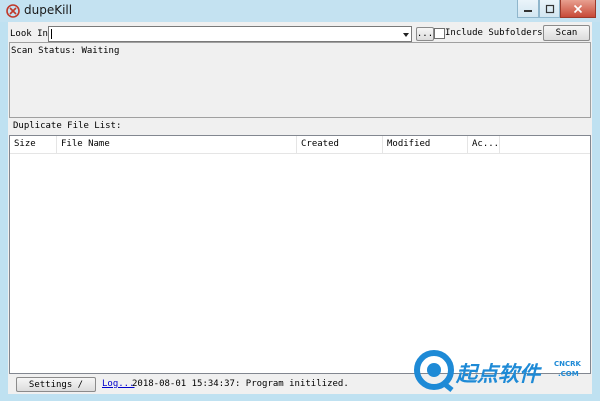 The image size is (600, 401). What do you see at coordinates (340, 144) in the screenshot?
I see `column-created: Created` at bounding box center [340, 144].